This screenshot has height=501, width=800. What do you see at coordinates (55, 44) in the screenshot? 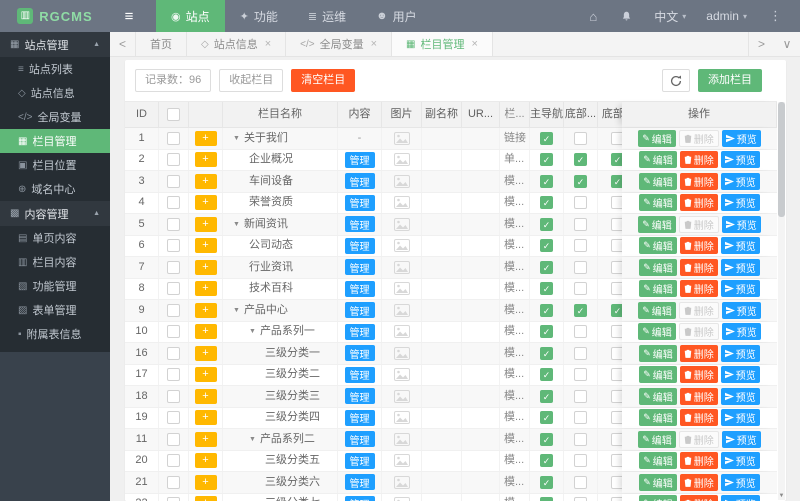
I see `sidebar-section-header: ▦ 站点管理 ▲` at bounding box center [55, 44].